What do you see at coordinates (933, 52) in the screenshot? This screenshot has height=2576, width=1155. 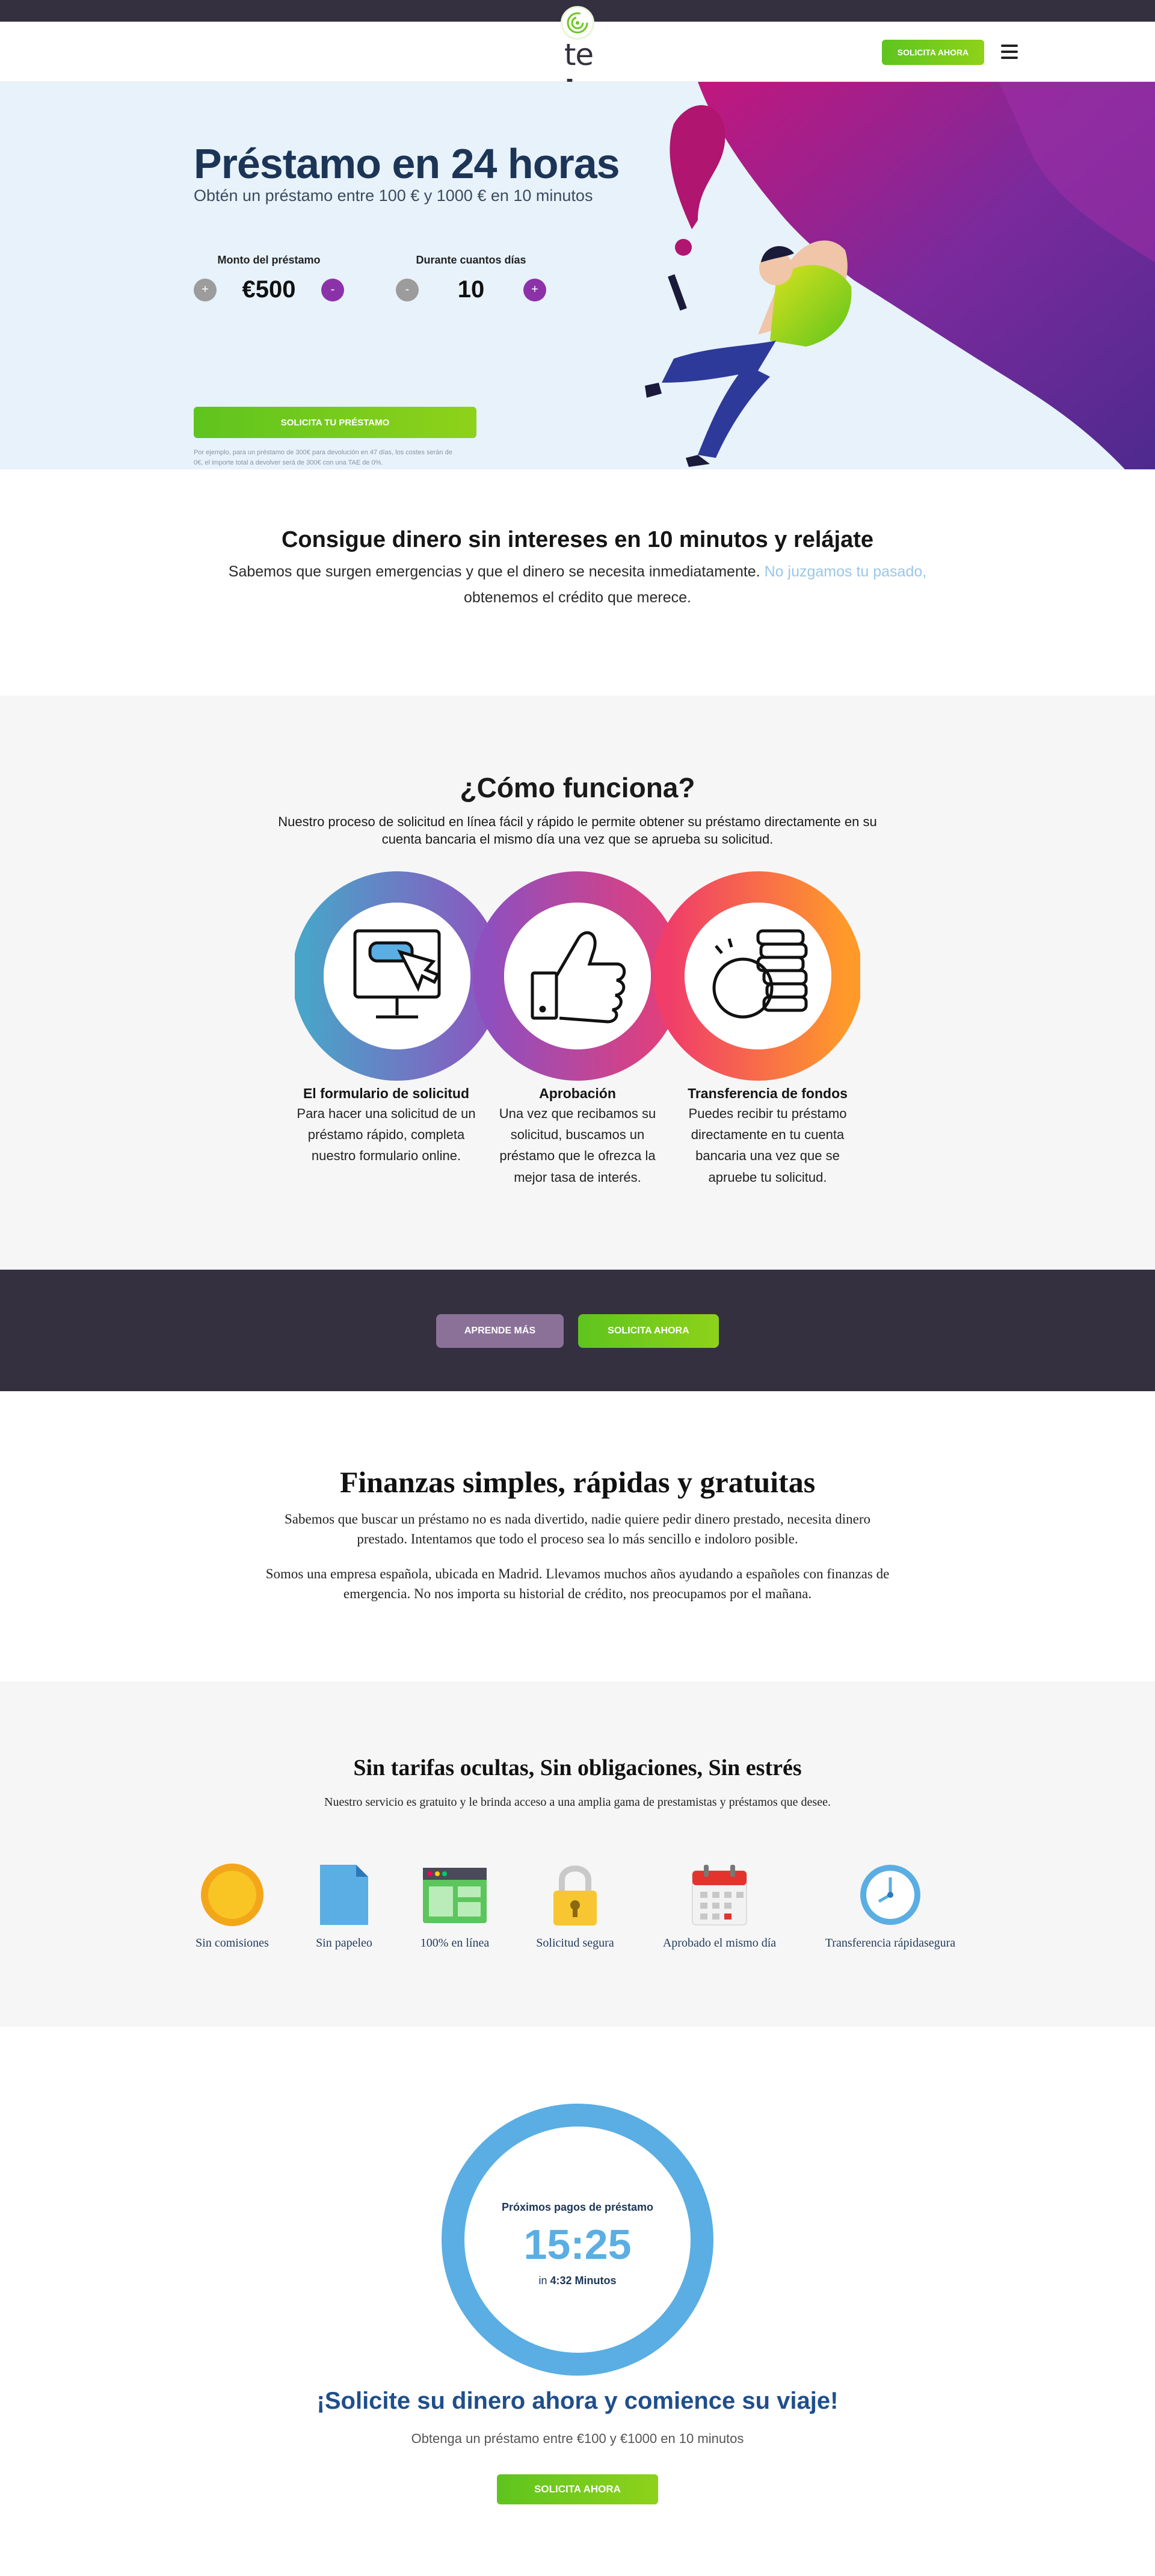 I see `header-apply-button: SOLICITA AHORA` at bounding box center [933, 52].